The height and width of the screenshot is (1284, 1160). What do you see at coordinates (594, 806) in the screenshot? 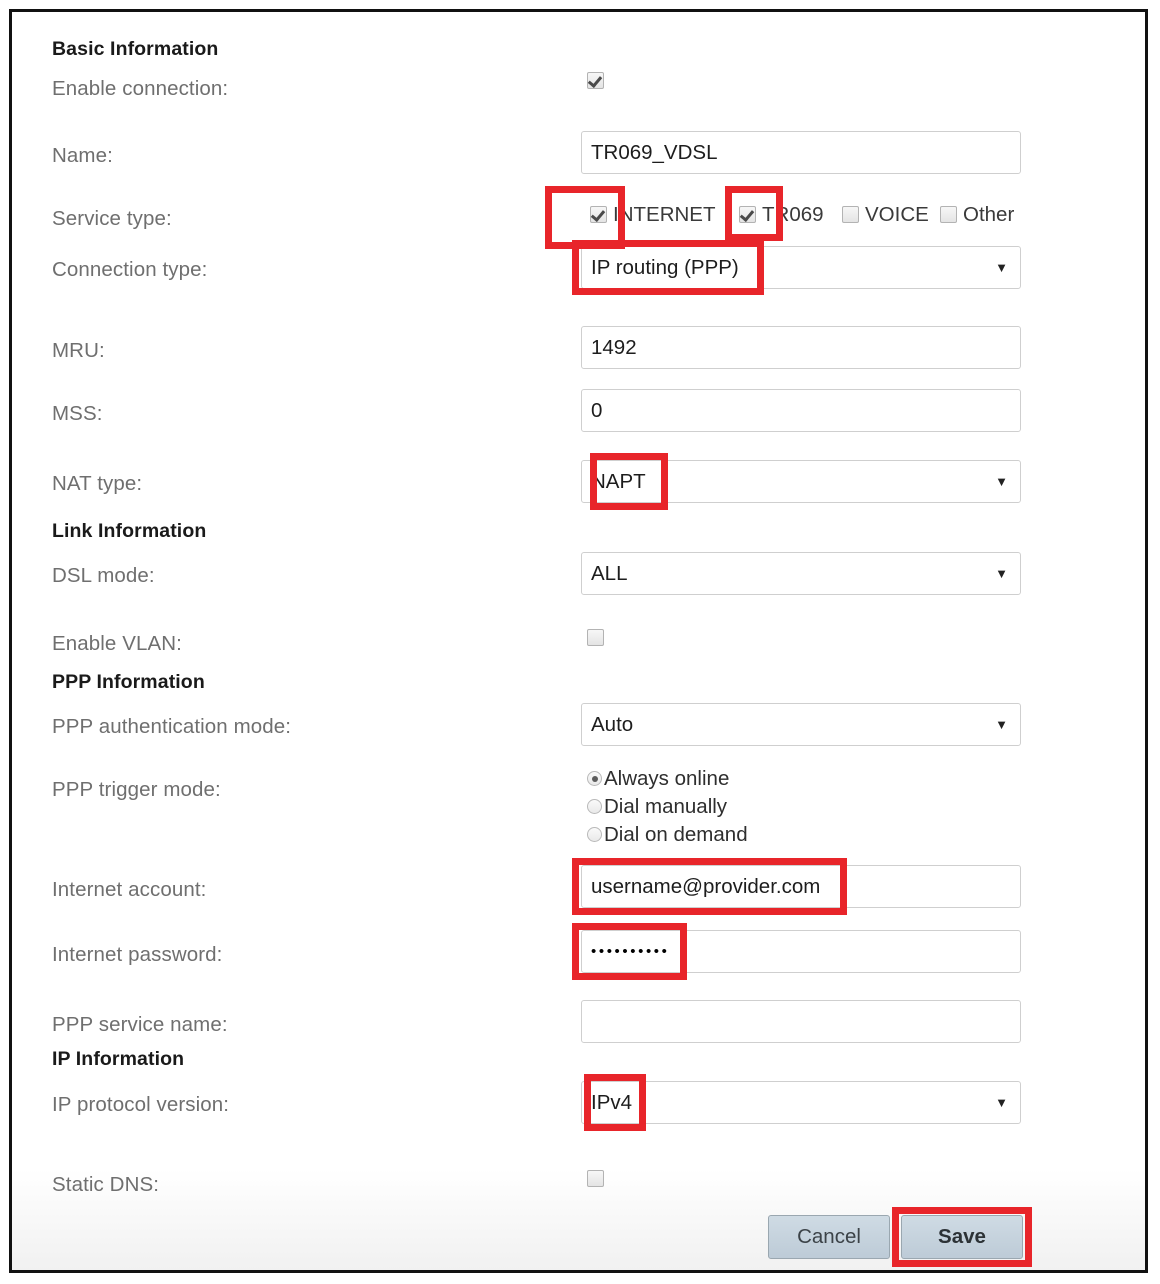
I see `radio-dial-manually` at bounding box center [594, 806].